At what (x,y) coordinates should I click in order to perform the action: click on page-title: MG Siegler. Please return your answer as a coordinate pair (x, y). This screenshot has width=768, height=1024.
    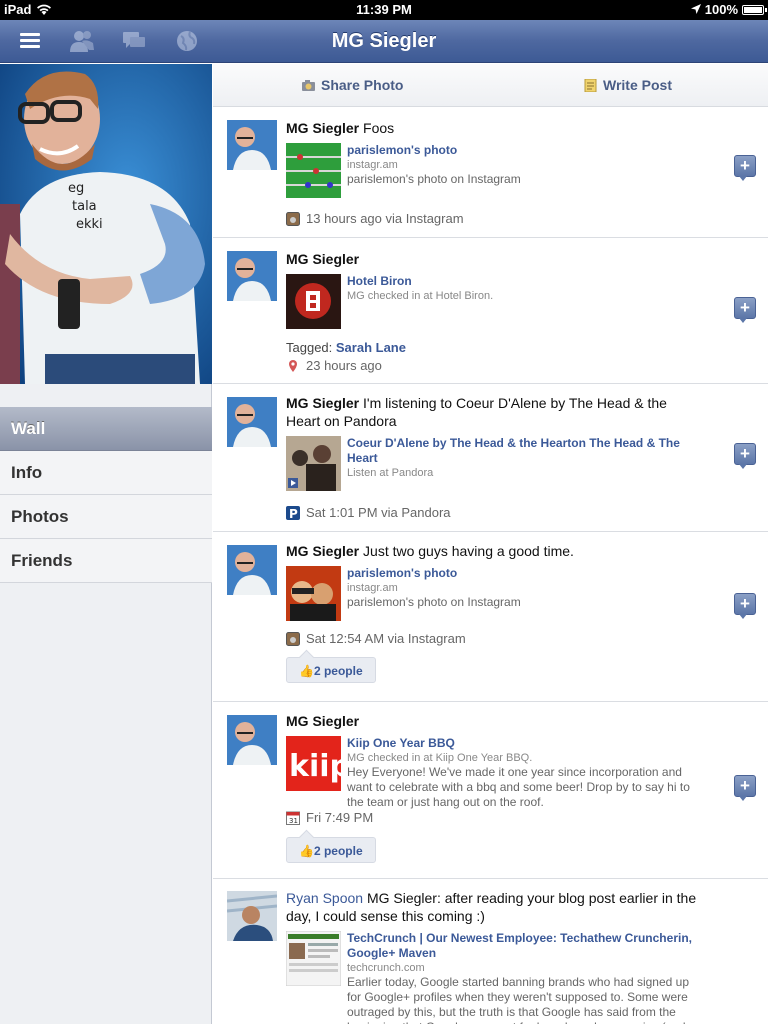
    Looking at the image, I should click on (384, 41).